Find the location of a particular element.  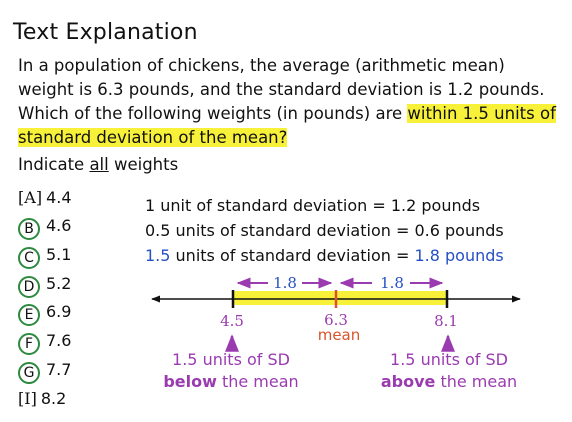

caption-below-rest: the mean is located at coordinates (257, 381).